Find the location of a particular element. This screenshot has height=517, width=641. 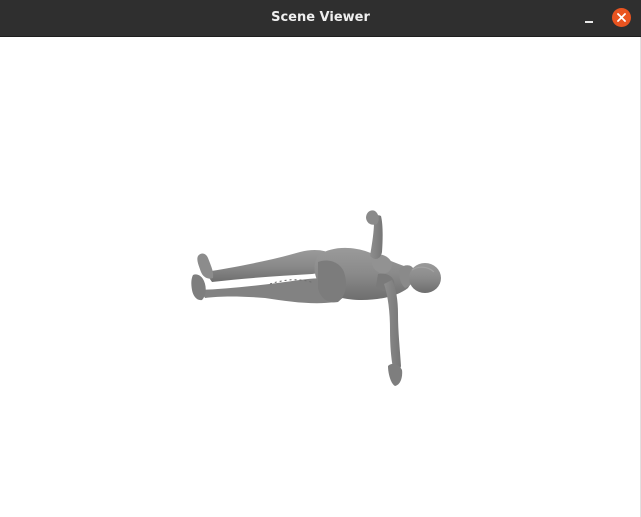

minimize-button is located at coordinates (589, 18).